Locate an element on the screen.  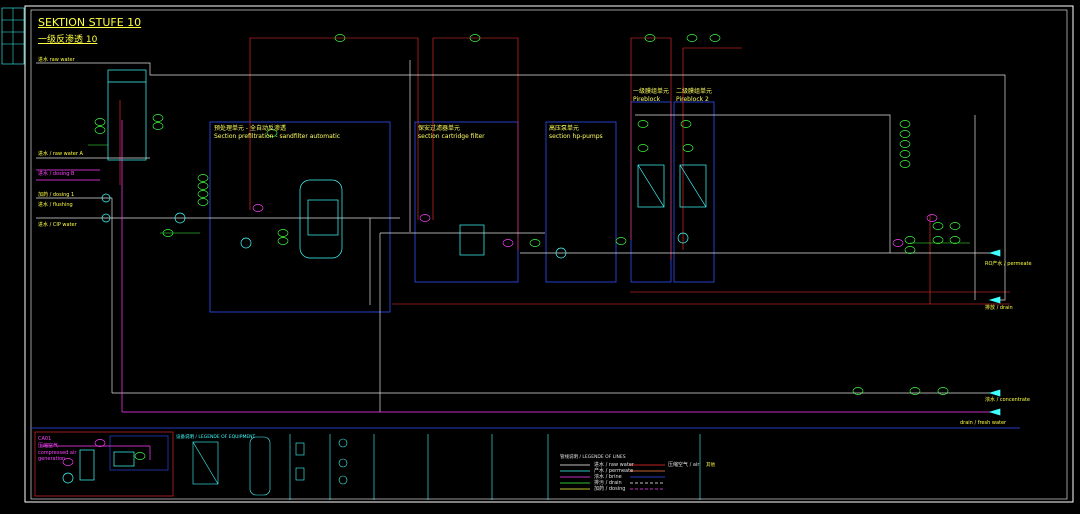
section-pre-cn: 预处理单元 - 全自动反渗透 is located at coordinates (250, 128).